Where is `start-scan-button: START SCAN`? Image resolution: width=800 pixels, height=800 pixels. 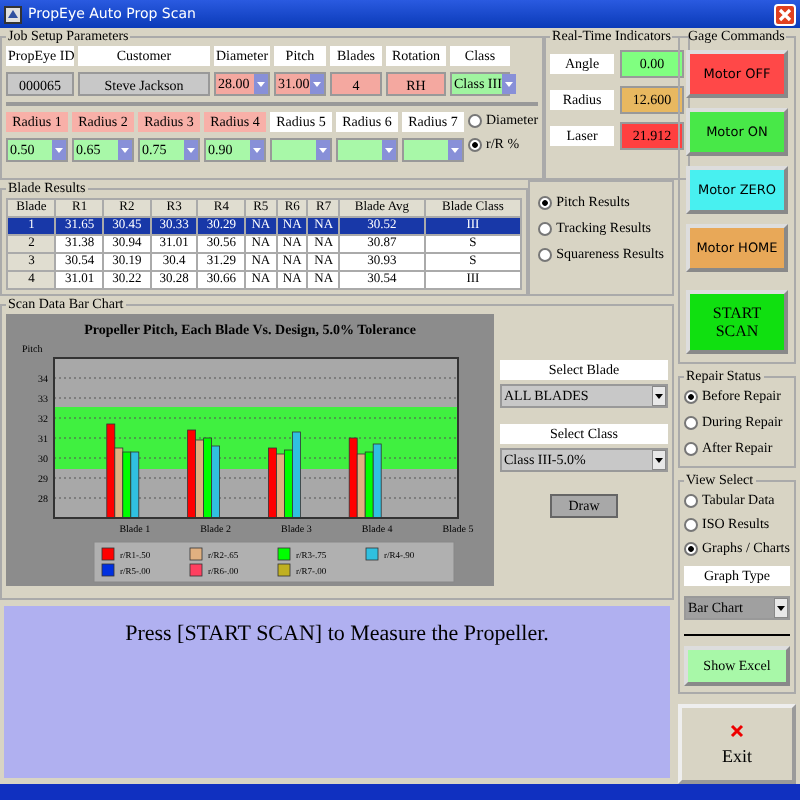
start-scan-button: START SCAN is located at coordinates (737, 322).